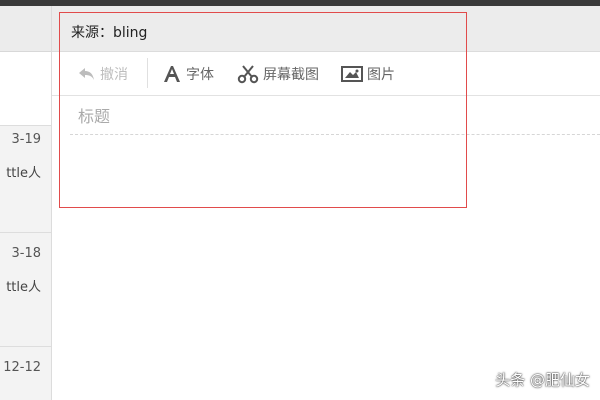  I want to click on font-label: 字体, so click(200, 75).